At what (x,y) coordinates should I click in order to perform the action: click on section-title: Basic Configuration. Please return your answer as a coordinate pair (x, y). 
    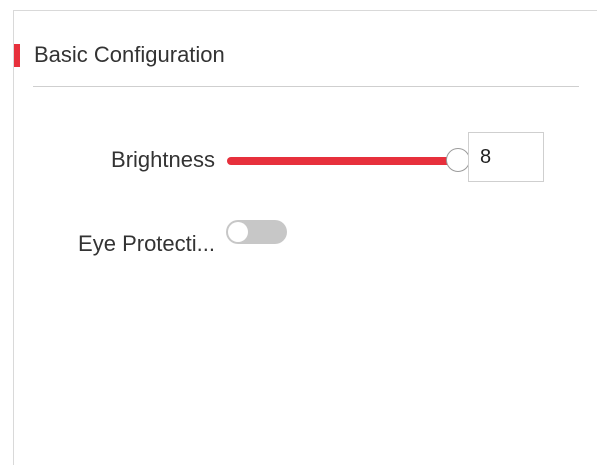
    Looking at the image, I should click on (129, 54).